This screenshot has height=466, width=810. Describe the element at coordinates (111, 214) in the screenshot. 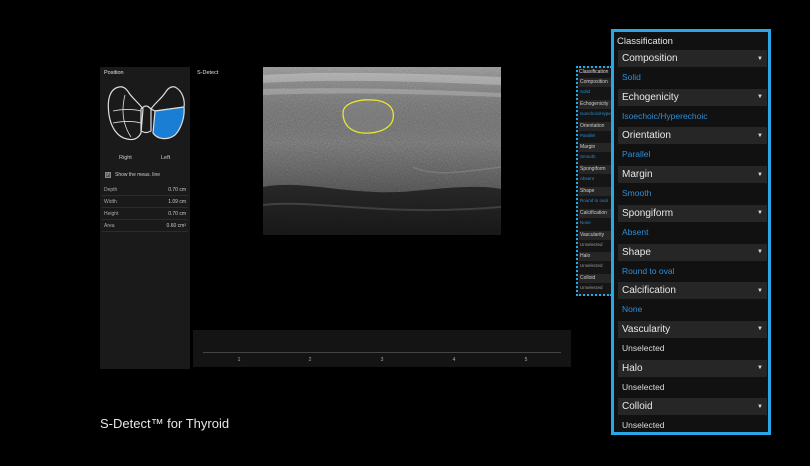

I see `measurement-label: Height` at that location.